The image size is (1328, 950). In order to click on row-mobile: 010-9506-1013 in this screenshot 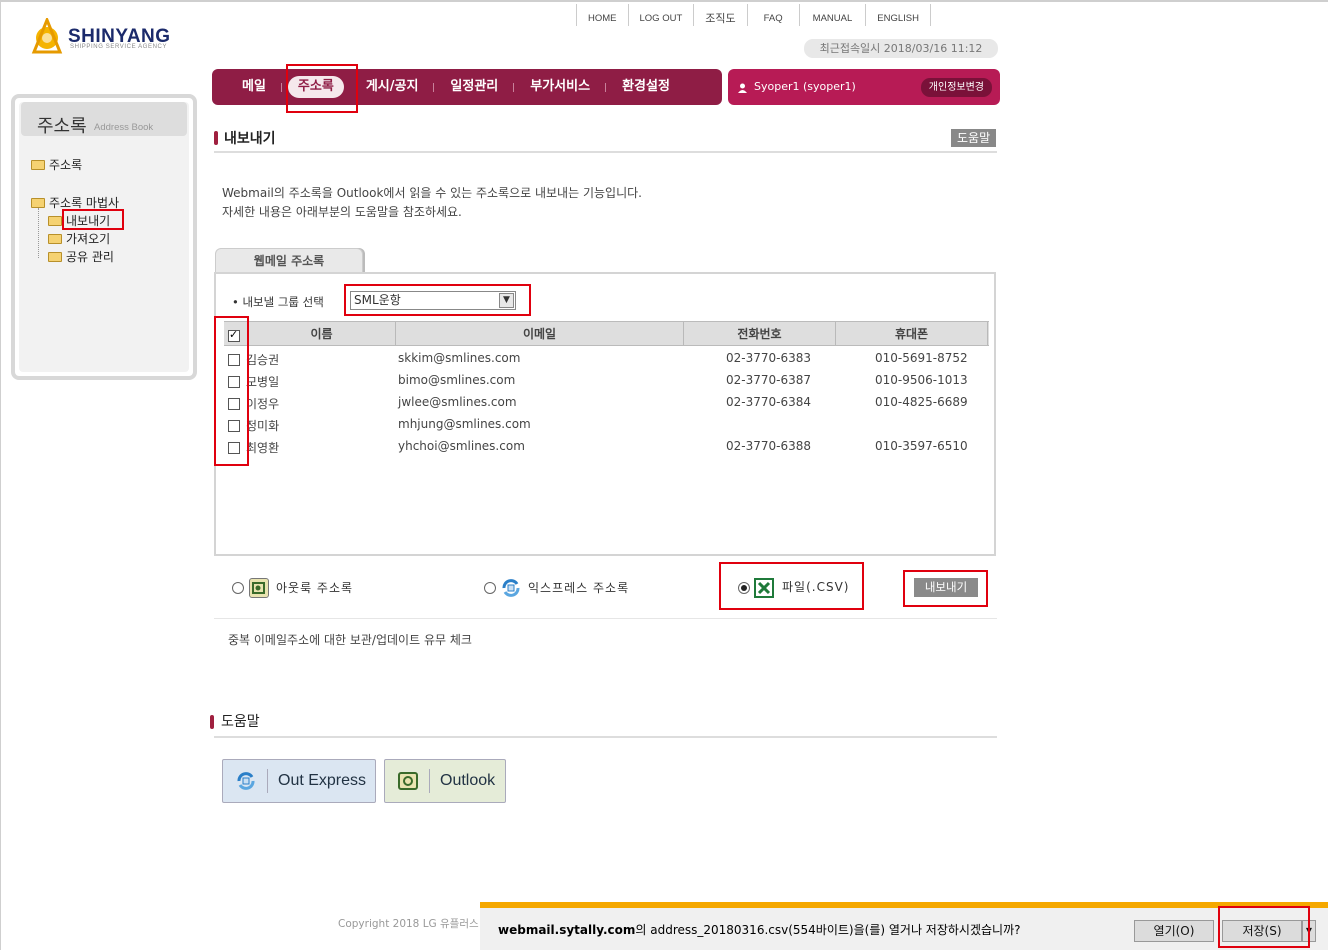, I will do `click(921, 380)`.